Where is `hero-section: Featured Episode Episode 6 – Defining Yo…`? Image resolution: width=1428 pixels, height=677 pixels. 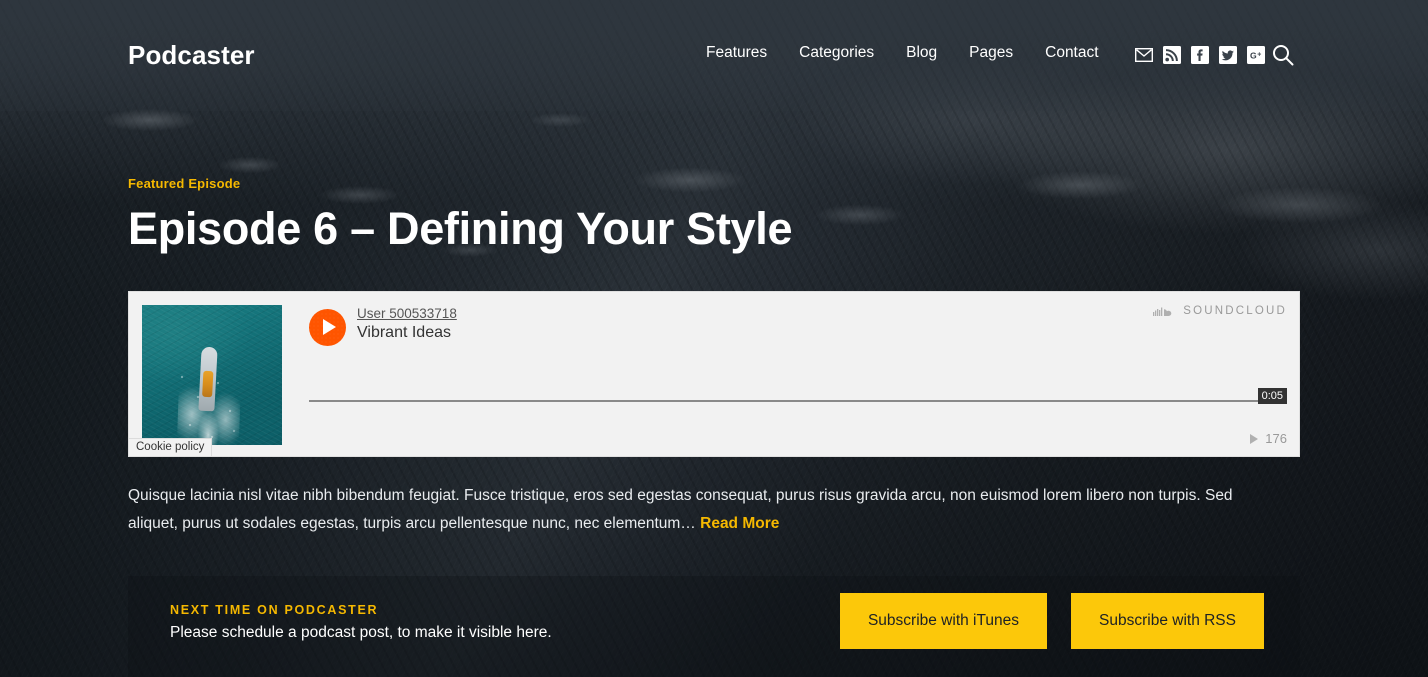
hero-section: Featured Episode Episode 6 – Defining Yo… is located at coordinates (714, 215).